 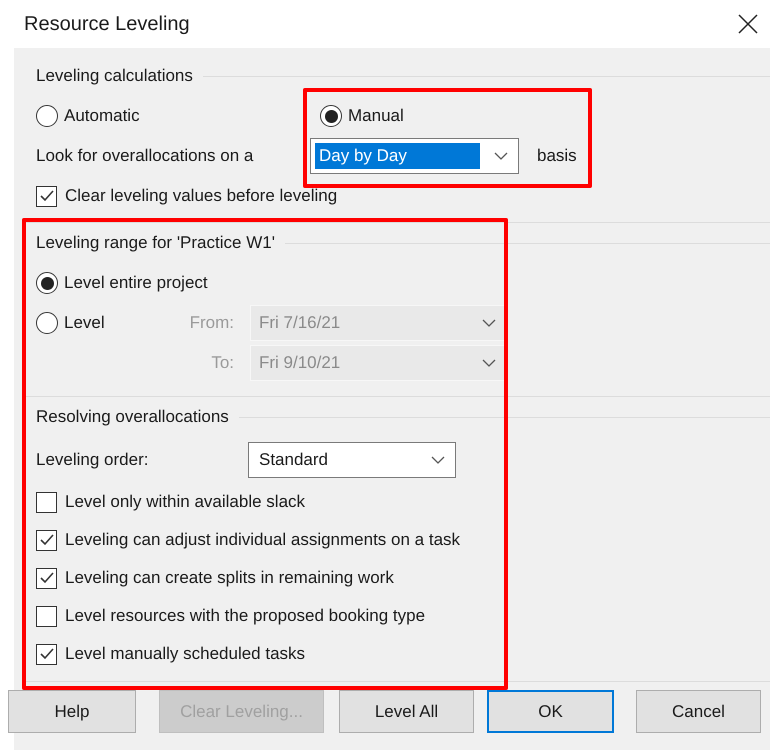 What do you see at coordinates (132, 417) in the screenshot?
I see `group-heading: Resolving overallocations` at bounding box center [132, 417].